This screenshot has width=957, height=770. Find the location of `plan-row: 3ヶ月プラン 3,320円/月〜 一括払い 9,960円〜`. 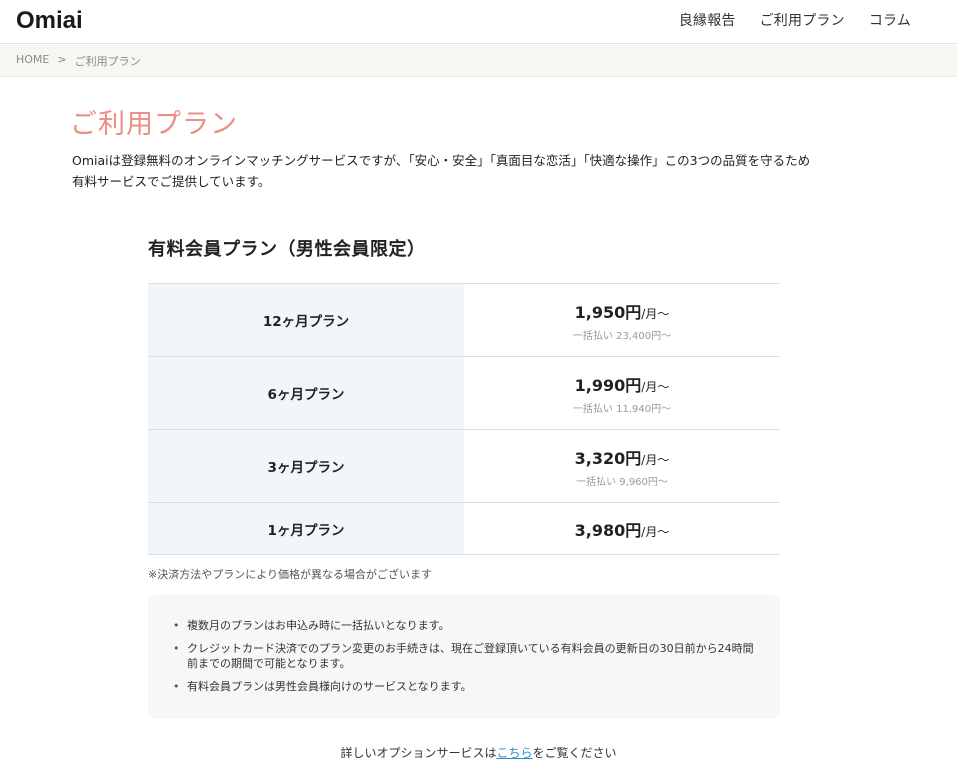

plan-row: 3ヶ月プラン 3,320円/月〜 一括払い 9,960円〜 is located at coordinates (464, 466).